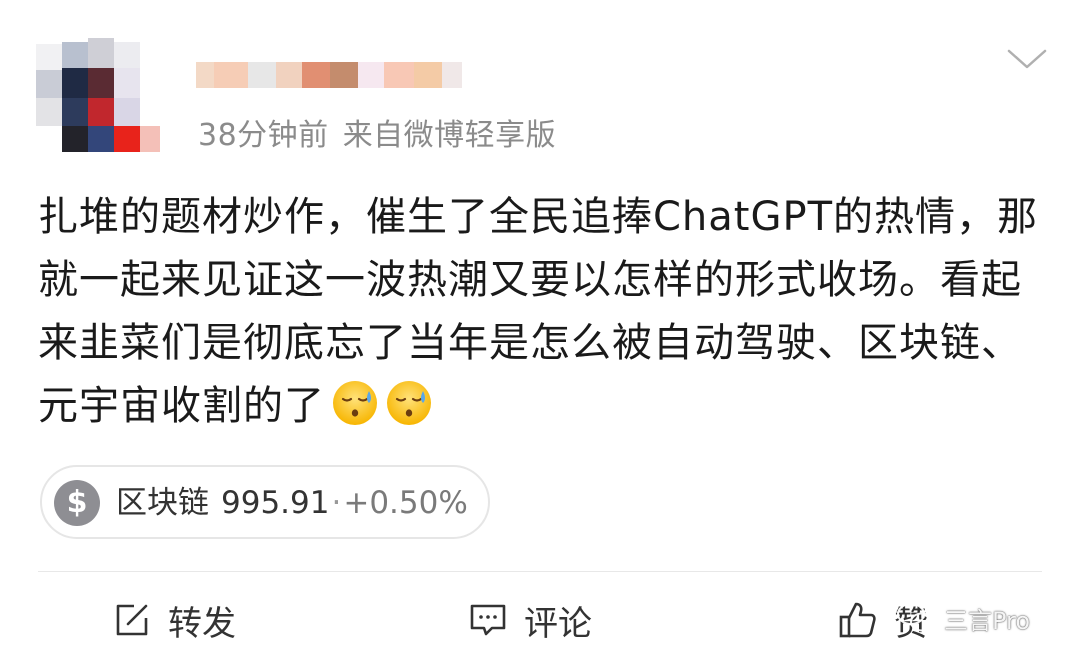 This screenshot has height=663, width=1080. I want to click on wechat-icon, so click(915, 617).